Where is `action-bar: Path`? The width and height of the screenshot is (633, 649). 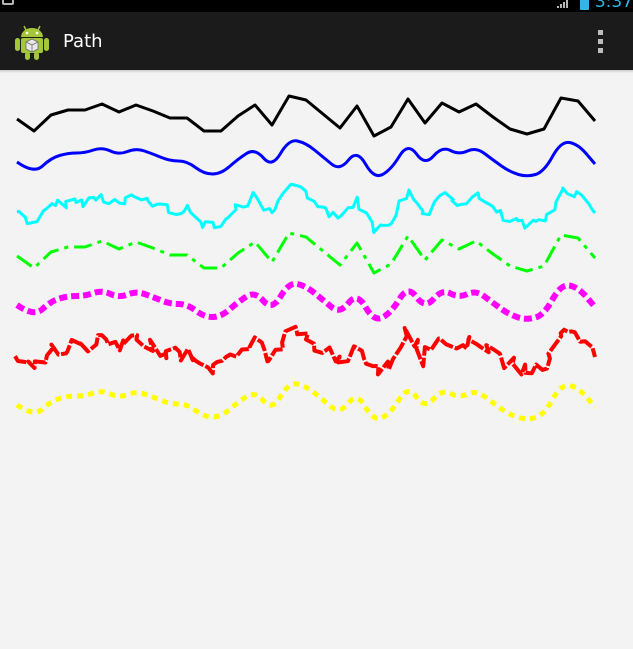
action-bar: Path is located at coordinates (316, 41).